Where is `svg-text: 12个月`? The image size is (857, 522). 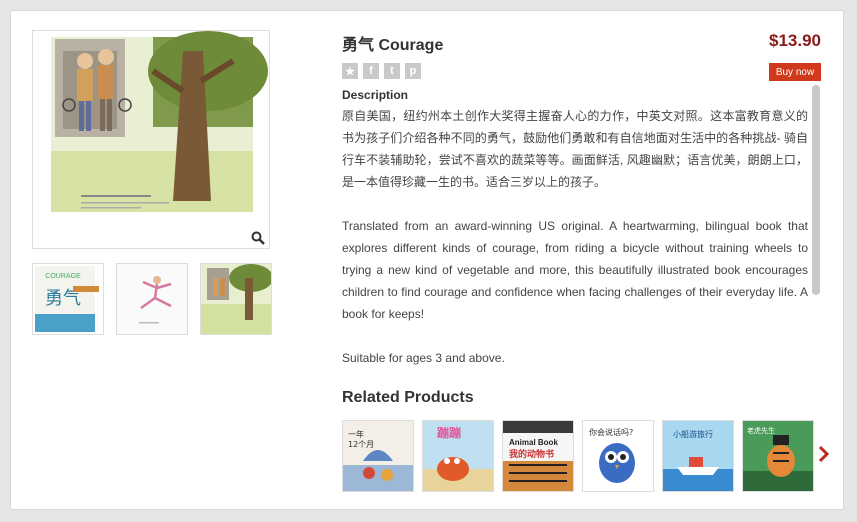 svg-text: 12个月 is located at coordinates (361, 444).